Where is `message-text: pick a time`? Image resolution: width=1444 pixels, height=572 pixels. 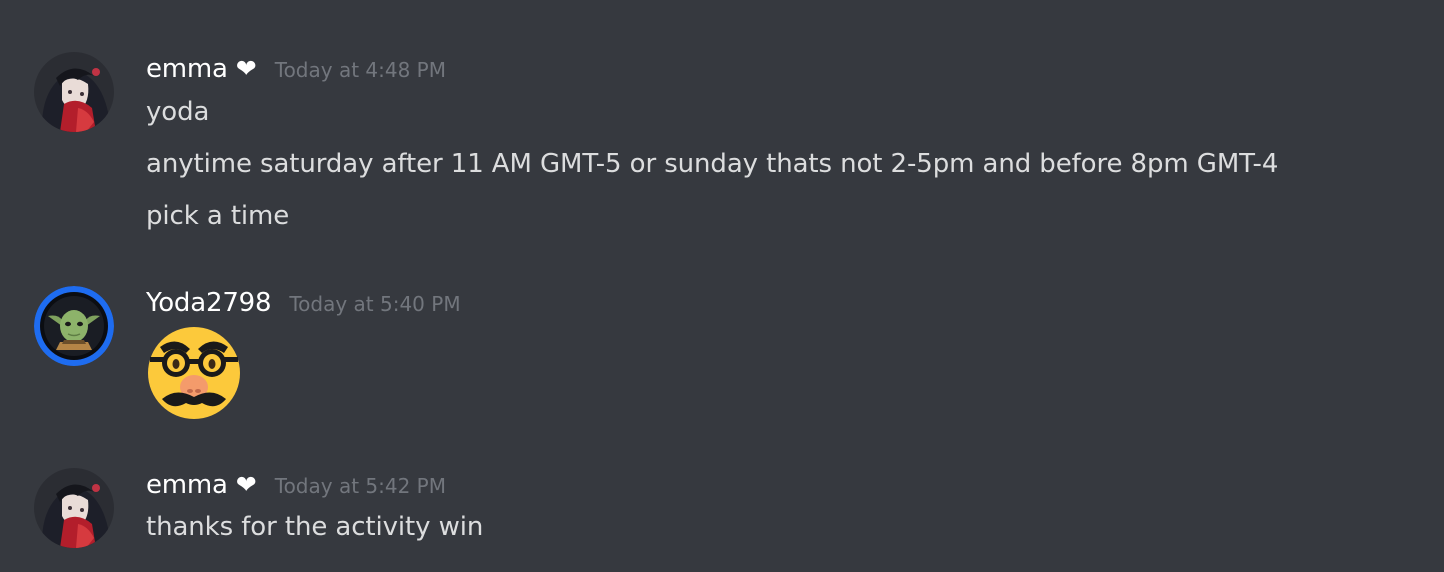 message-text: pick a time is located at coordinates (218, 216).